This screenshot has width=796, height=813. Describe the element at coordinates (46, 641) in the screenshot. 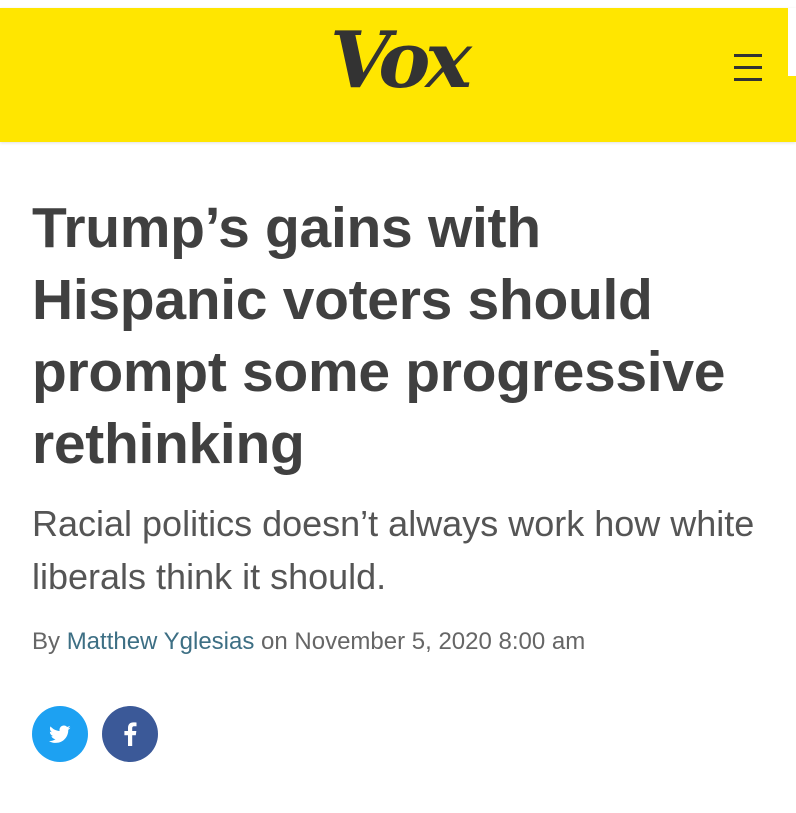

I see `byline-prefix: By` at that location.